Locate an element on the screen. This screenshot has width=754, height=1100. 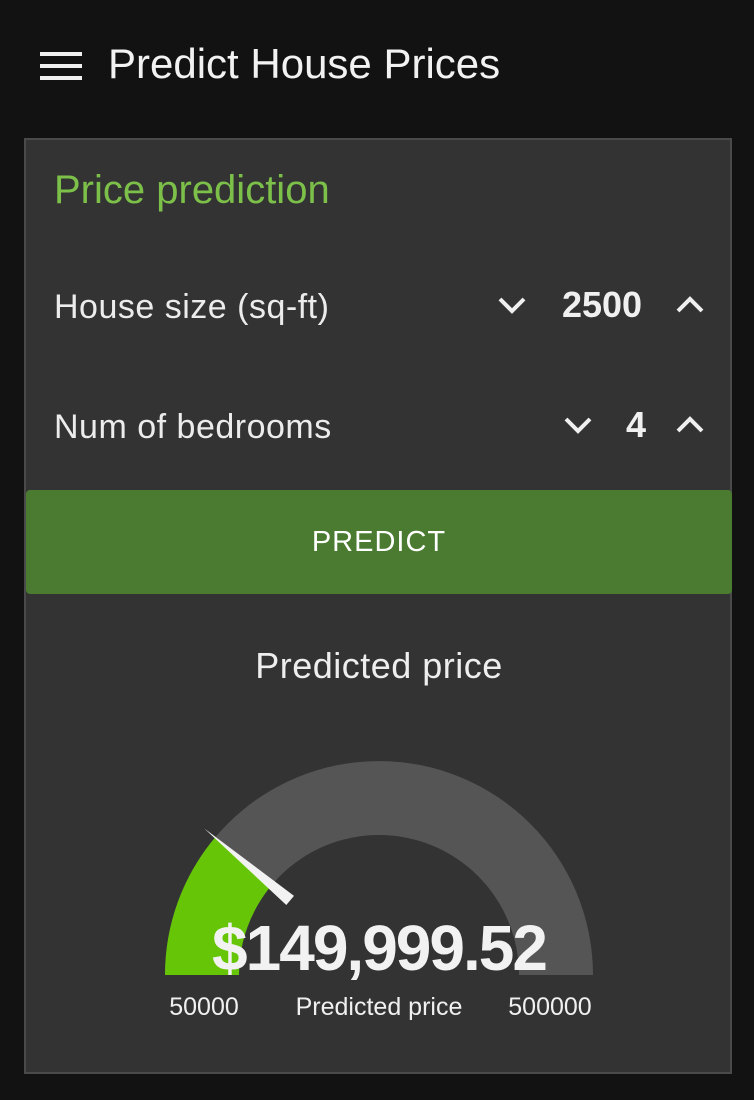
hamburger-menu-icon is located at coordinates (61, 66).